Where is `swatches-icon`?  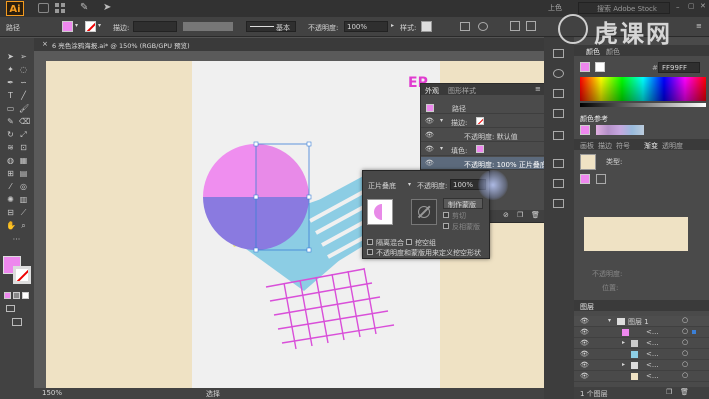 swatches-icon is located at coordinates (558, 93).